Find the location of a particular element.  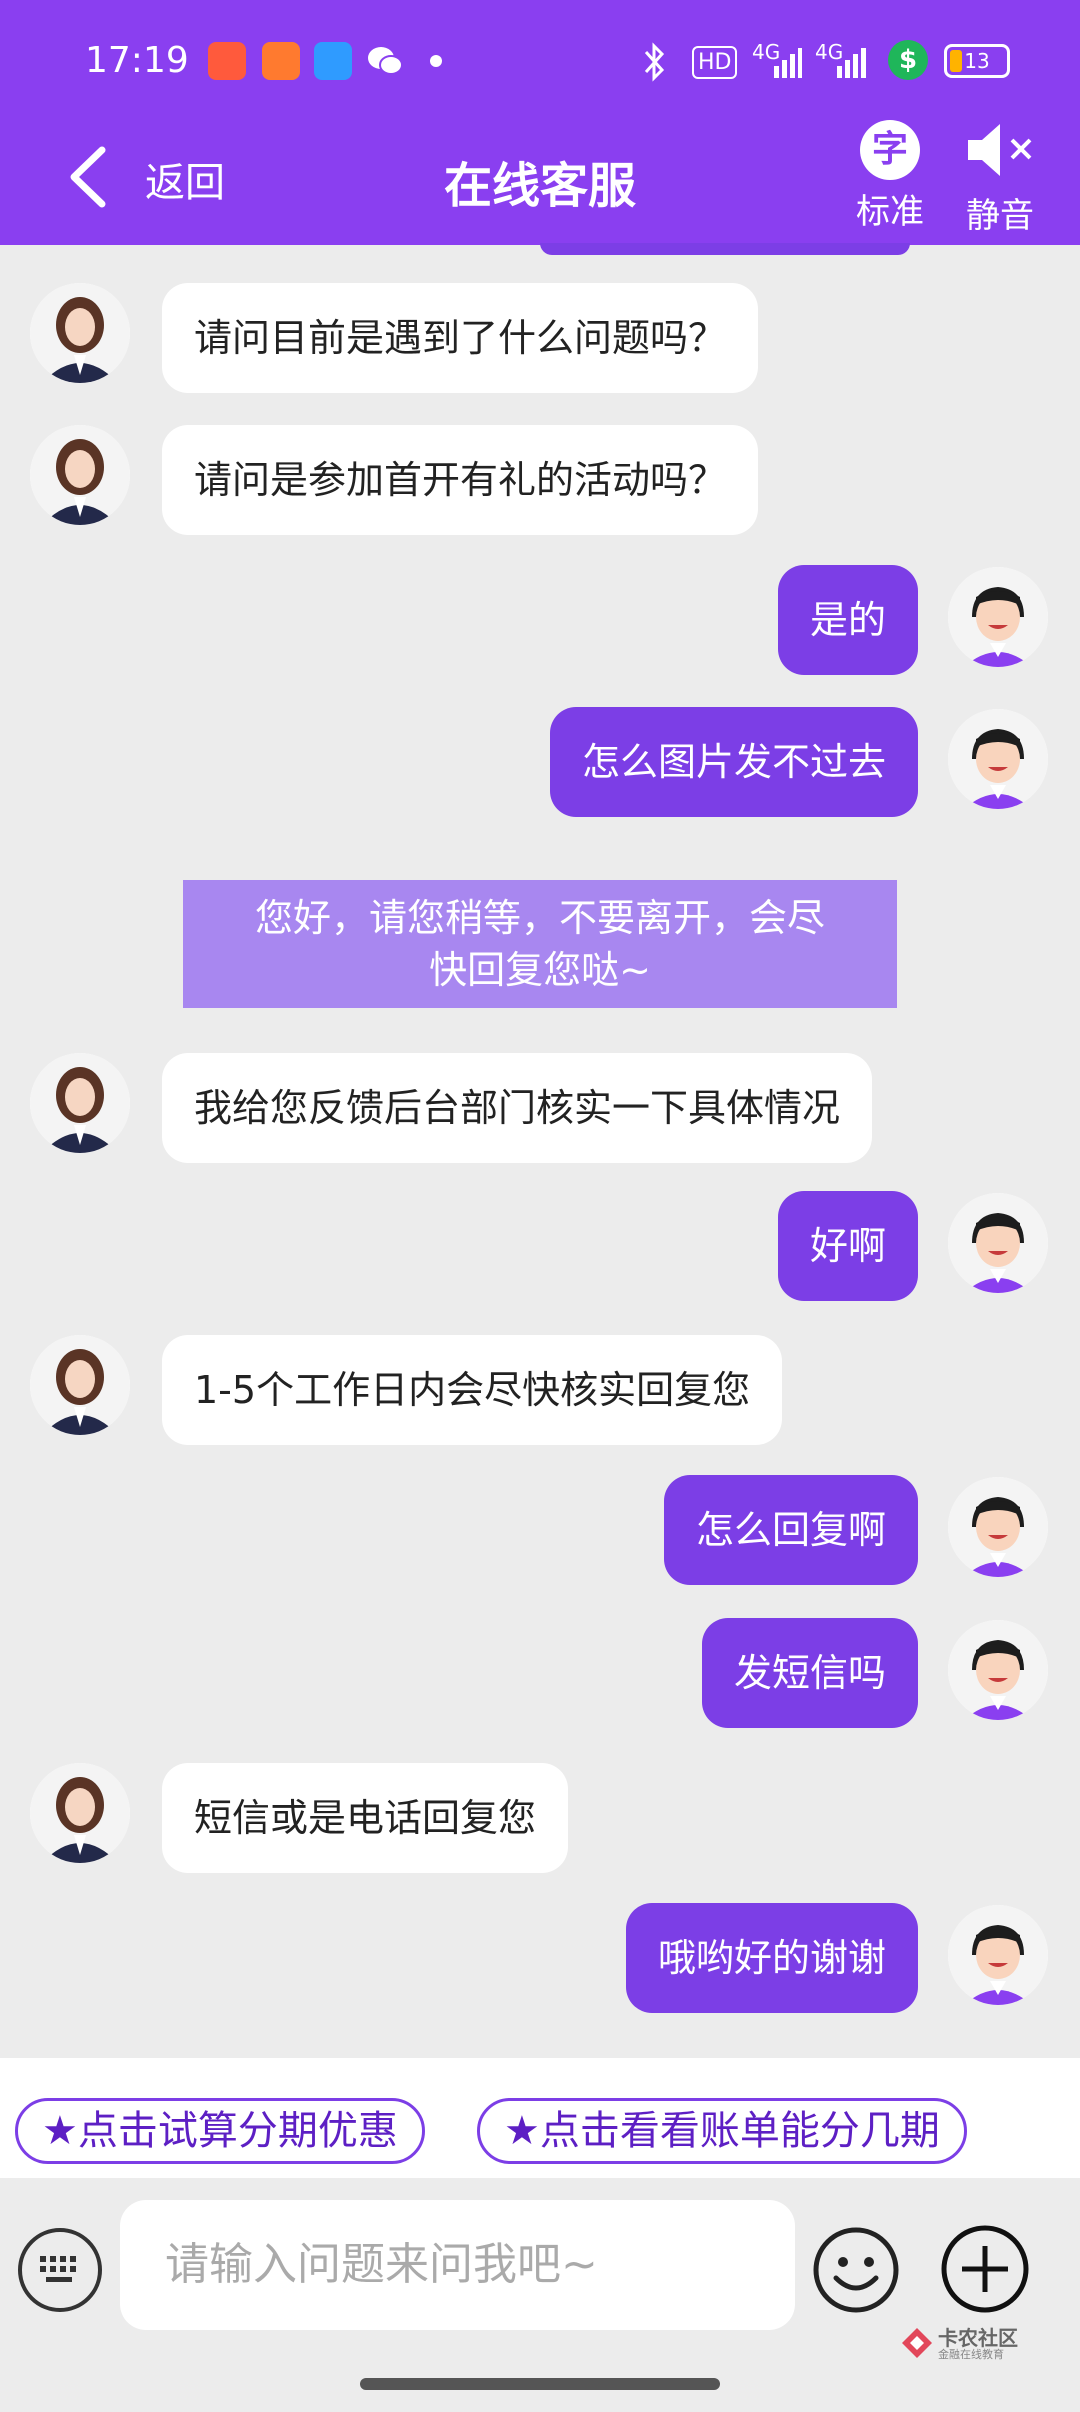

agent-message-bubble: 1-5个工作日内会尽快核实回复您 is located at coordinates (472, 1390).